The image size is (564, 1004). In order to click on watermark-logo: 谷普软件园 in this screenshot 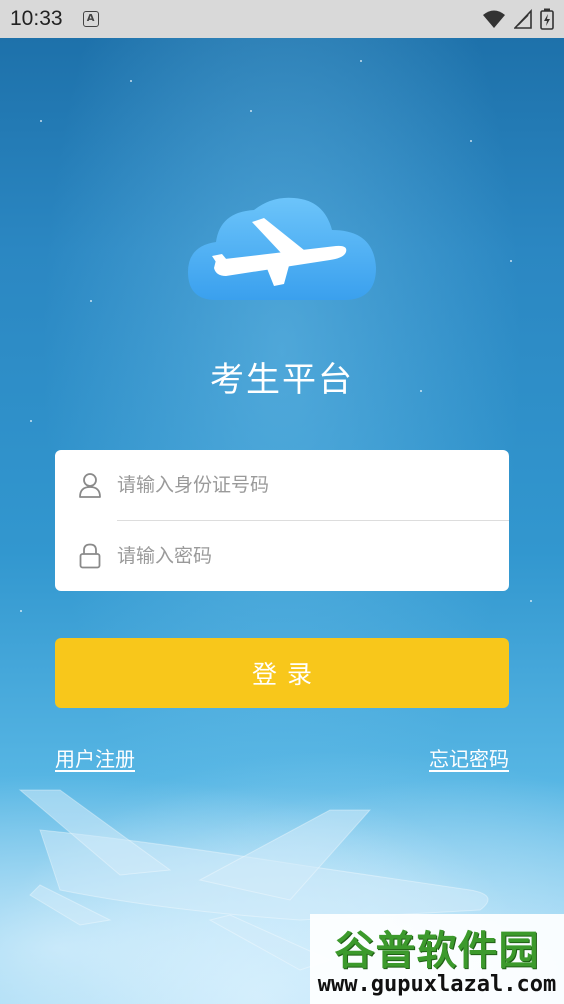, I will do `click(437, 951)`.